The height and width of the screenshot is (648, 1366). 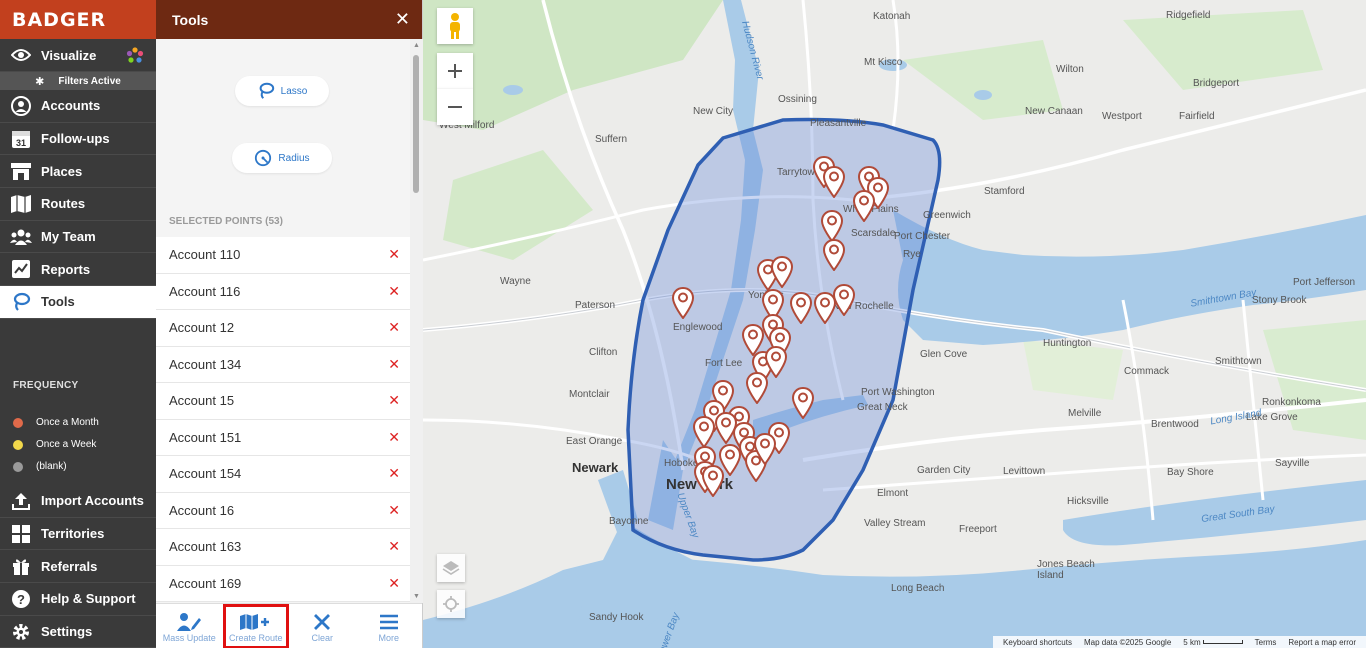 What do you see at coordinates (283, 510) in the screenshot?
I see `selected-point-row: Account 16 ✕` at bounding box center [283, 510].